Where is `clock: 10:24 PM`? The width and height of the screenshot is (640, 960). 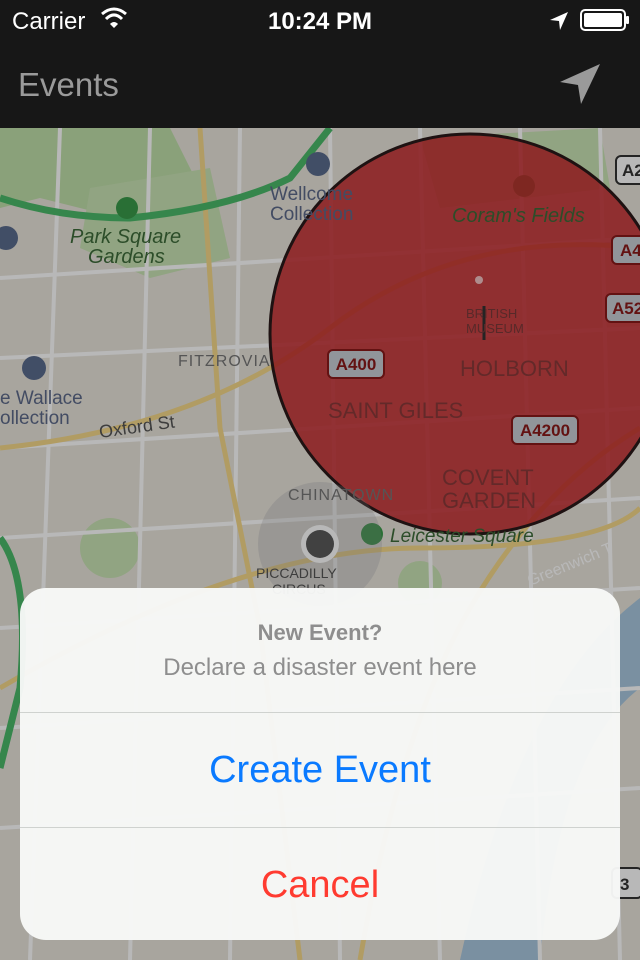 clock: 10:24 PM is located at coordinates (320, 21).